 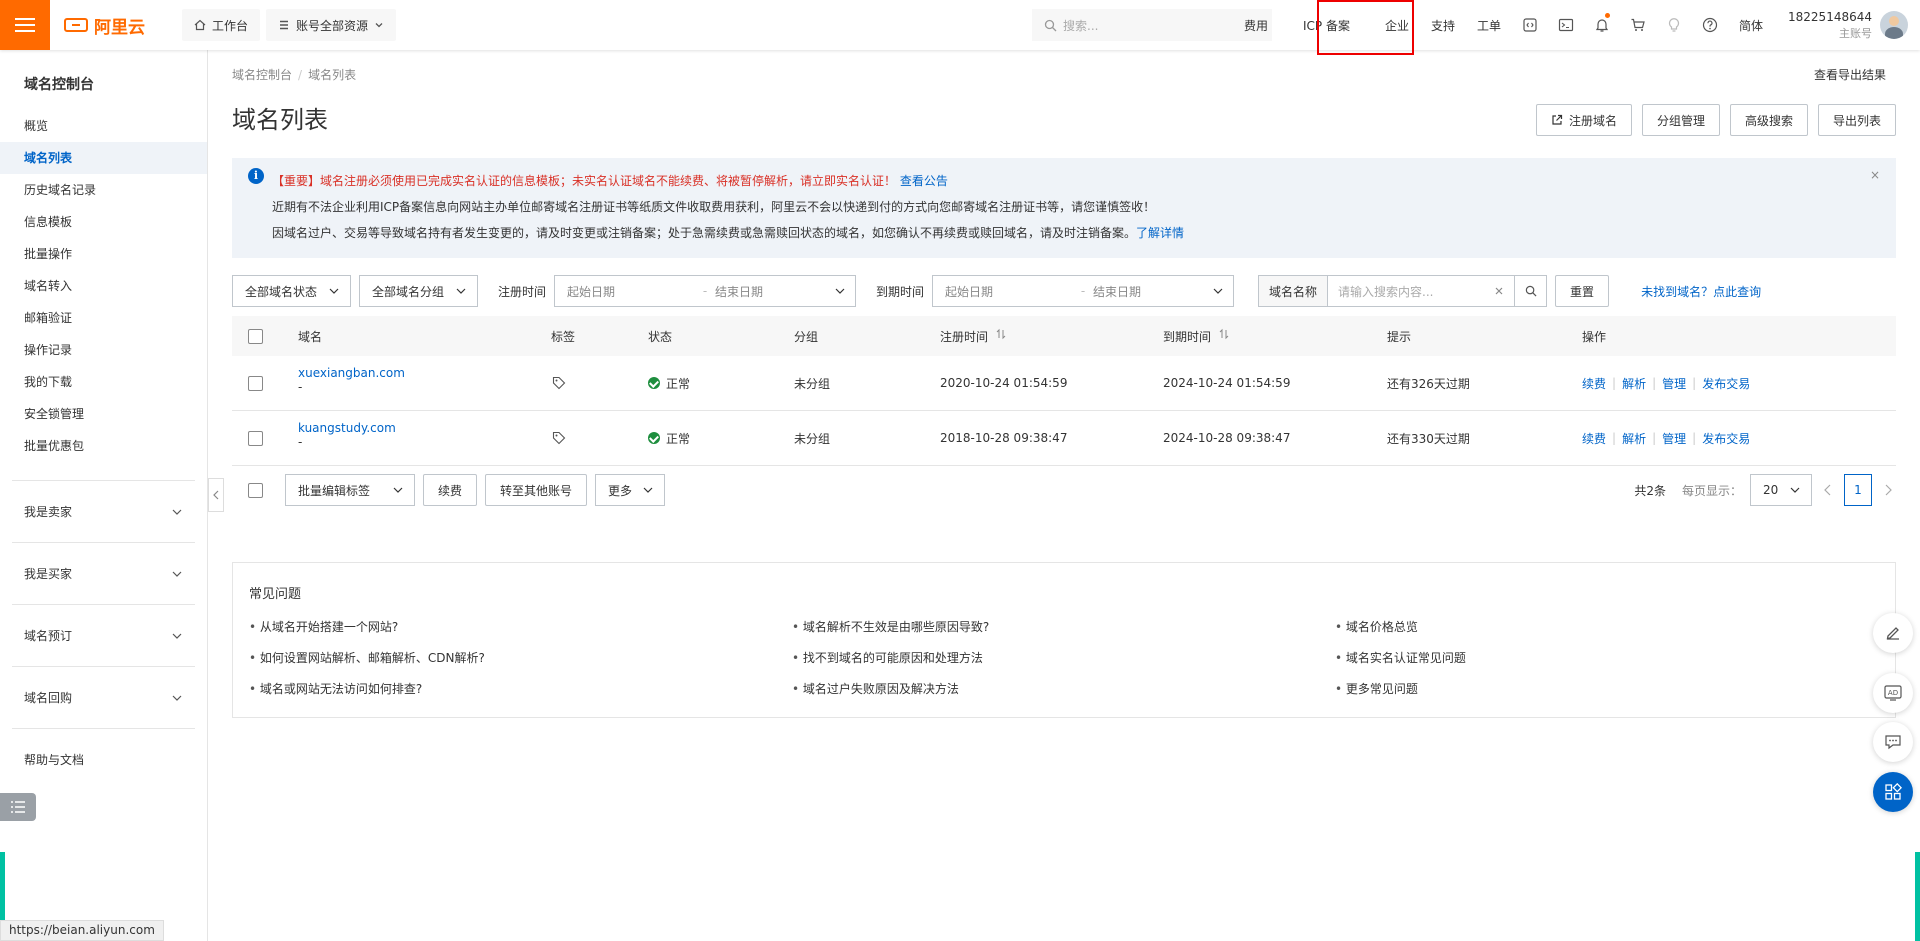 What do you see at coordinates (1294, 291) in the screenshot?
I see `domain-name-search-type: 域名名称` at bounding box center [1294, 291].